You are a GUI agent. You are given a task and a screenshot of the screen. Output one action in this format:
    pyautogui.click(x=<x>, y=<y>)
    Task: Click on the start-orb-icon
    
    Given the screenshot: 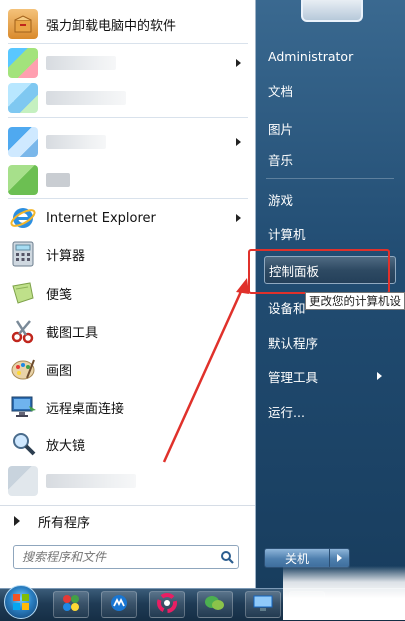 What is the action you would take?
    pyautogui.click(x=21, y=602)
    